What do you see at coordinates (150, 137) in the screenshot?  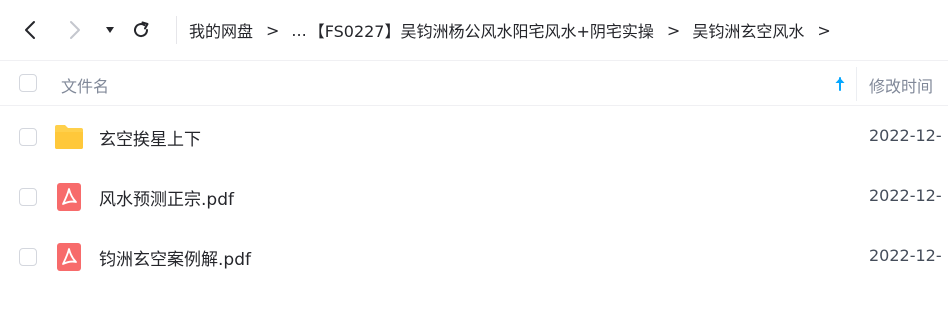 I see `file-name: 玄空挨星上下` at bounding box center [150, 137].